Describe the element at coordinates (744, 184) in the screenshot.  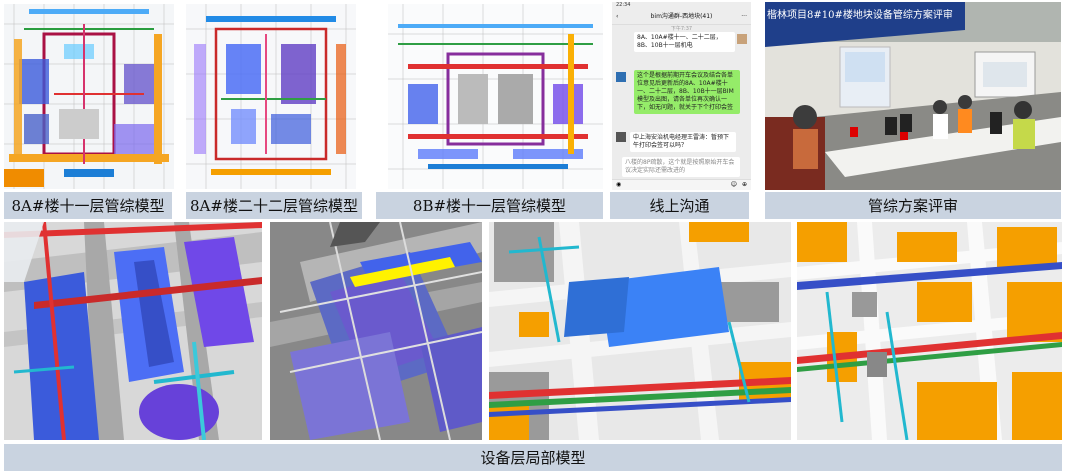
I see `add-icon: ⊕` at that location.